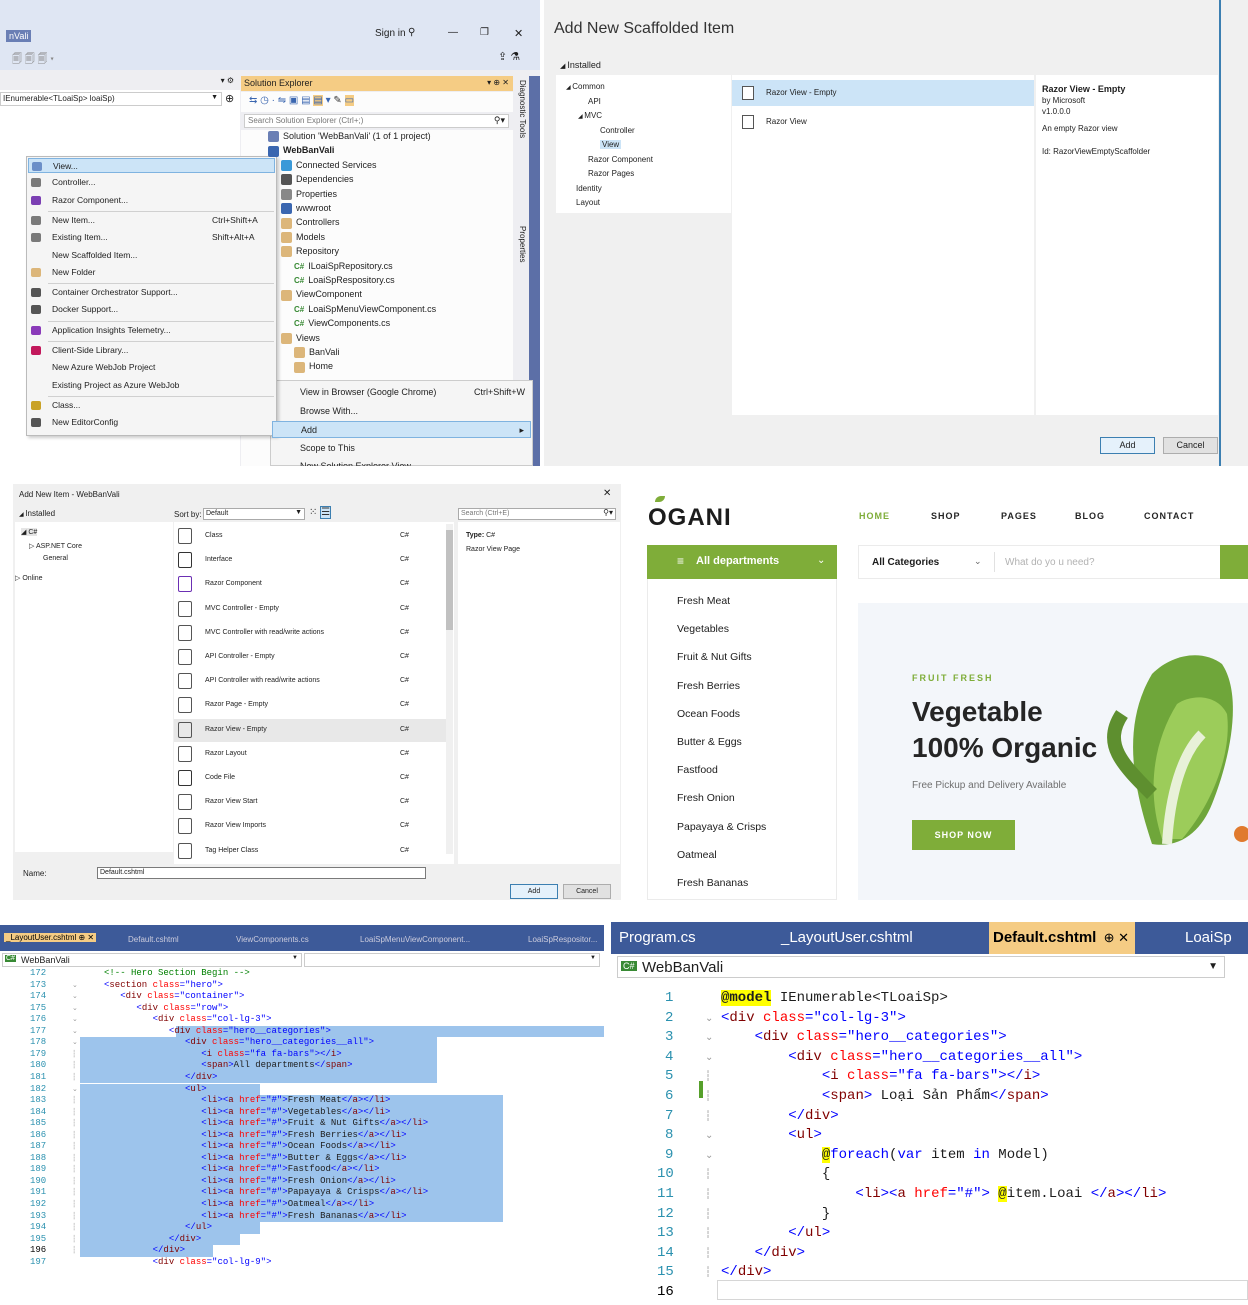 The width and height of the screenshot is (1248, 1305). What do you see at coordinates (317, 180) in the screenshot?
I see `se-tree-item: Dependencies` at bounding box center [317, 180].